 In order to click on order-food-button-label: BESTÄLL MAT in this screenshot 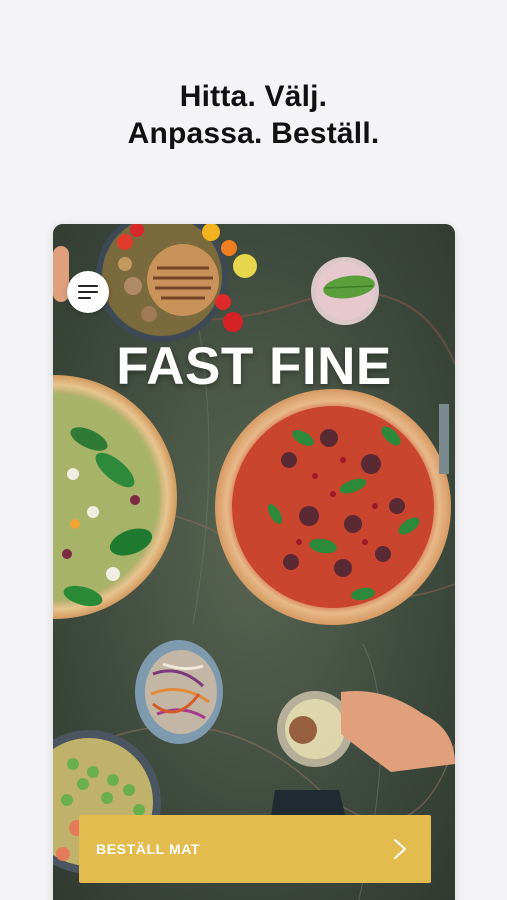, I will do `click(148, 849)`.